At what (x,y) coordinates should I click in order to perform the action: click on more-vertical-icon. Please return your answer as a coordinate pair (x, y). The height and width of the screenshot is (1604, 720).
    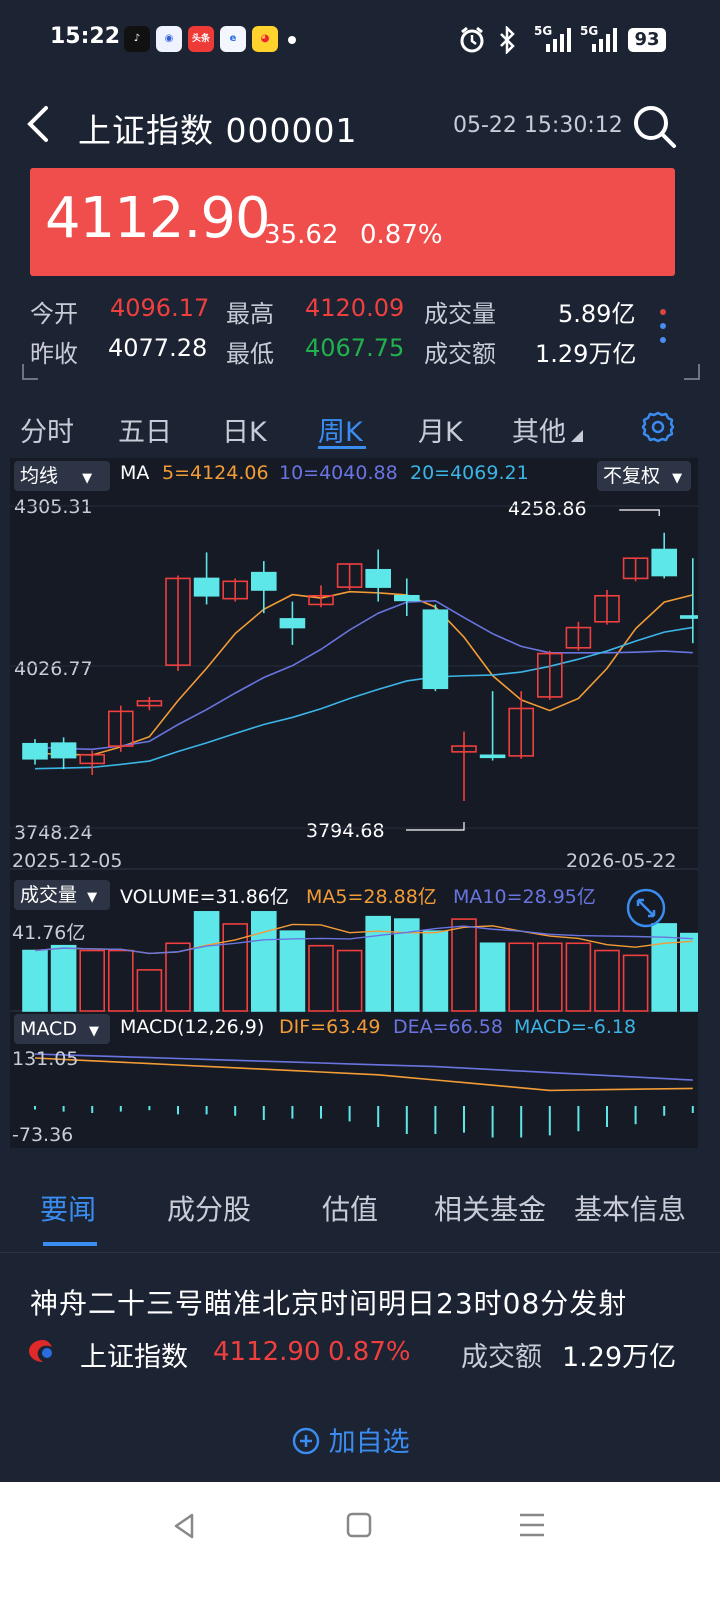
    Looking at the image, I should click on (663, 326).